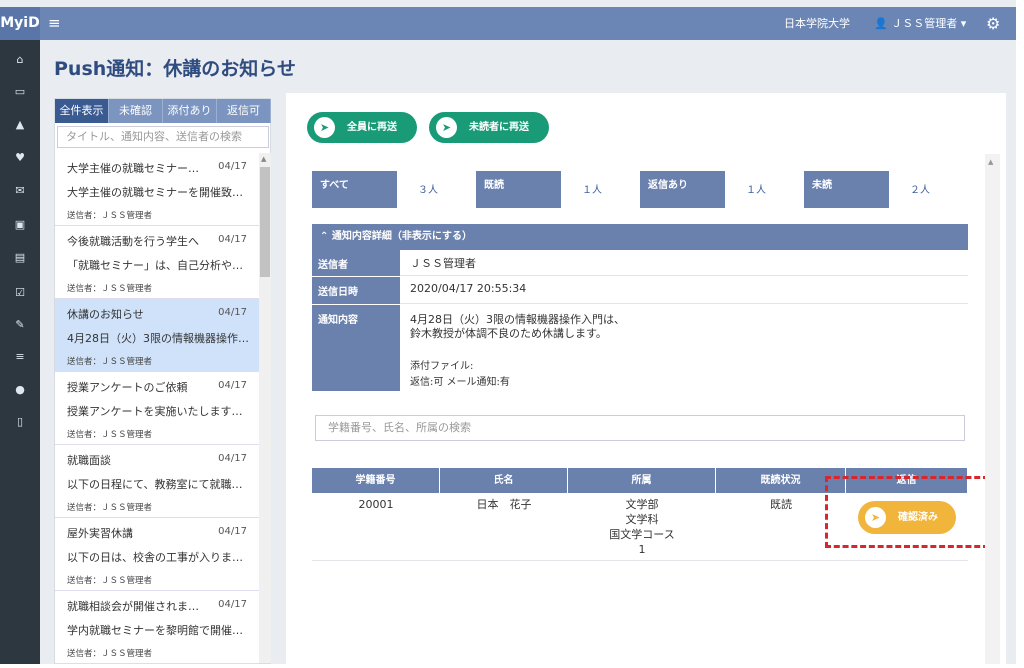 This screenshot has width=1024, height=668. I want to click on resend-all-button: ➤ 全員に再送, so click(362, 127).